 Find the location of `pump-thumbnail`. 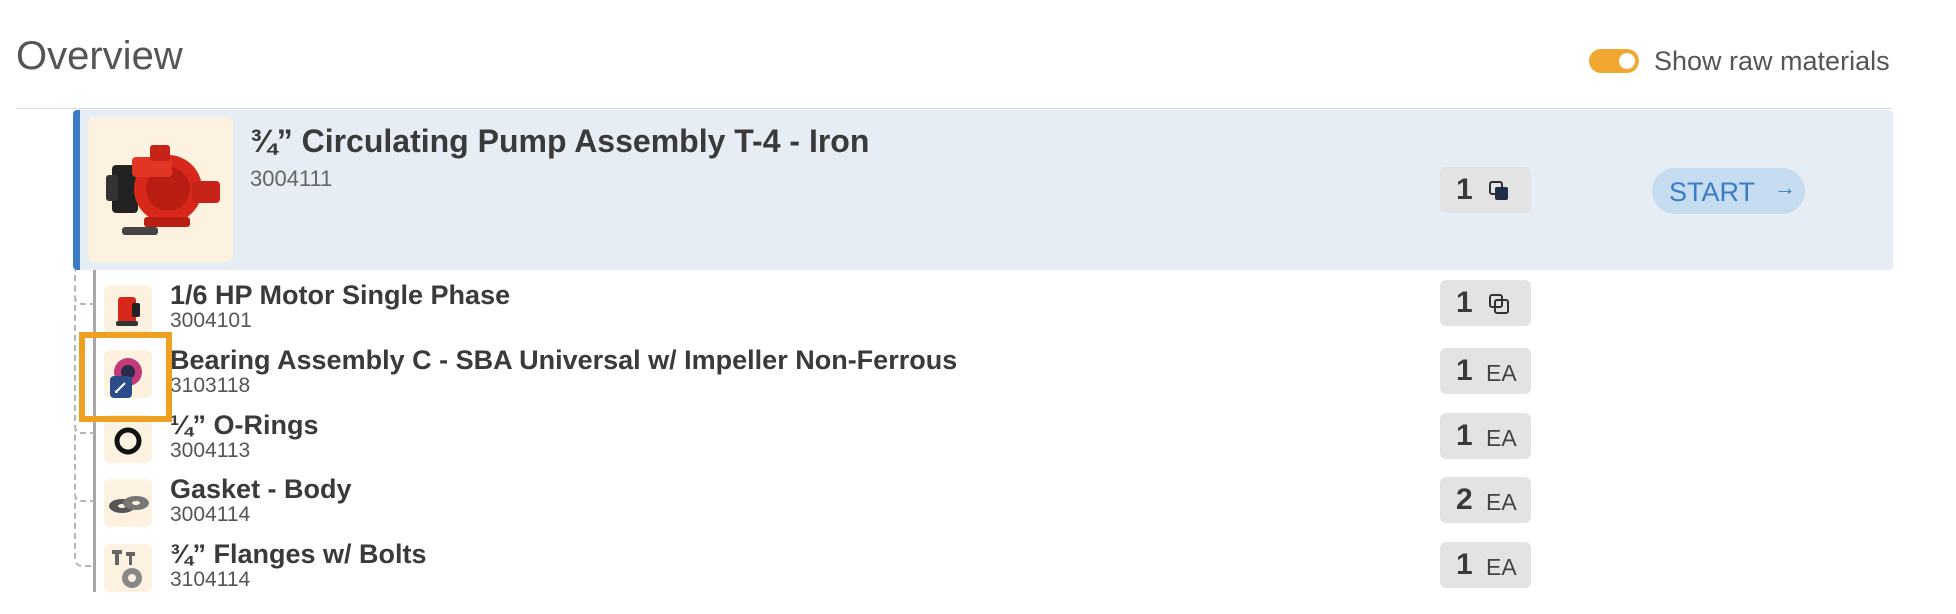

pump-thumbnail is located at coordinates (160, 189).